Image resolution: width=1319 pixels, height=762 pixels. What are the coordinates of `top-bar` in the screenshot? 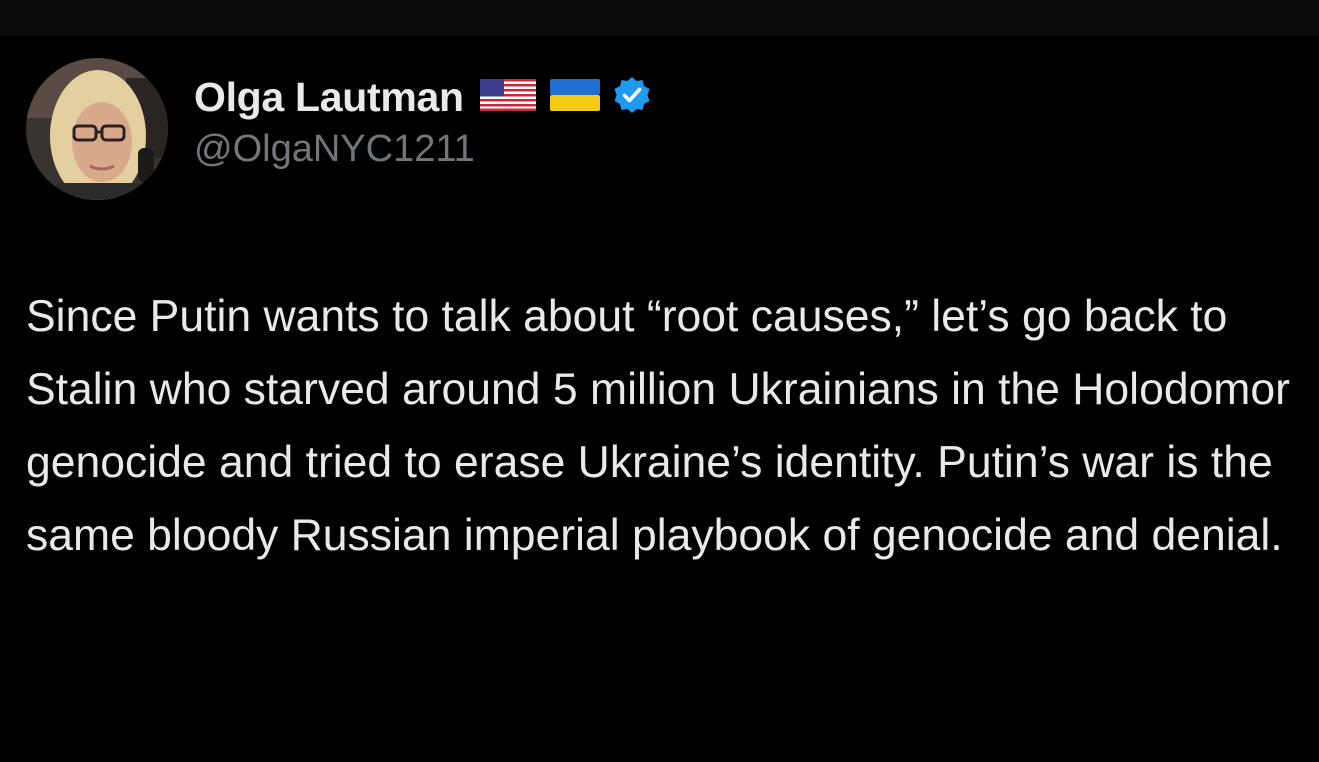 It's located at (659, 18).